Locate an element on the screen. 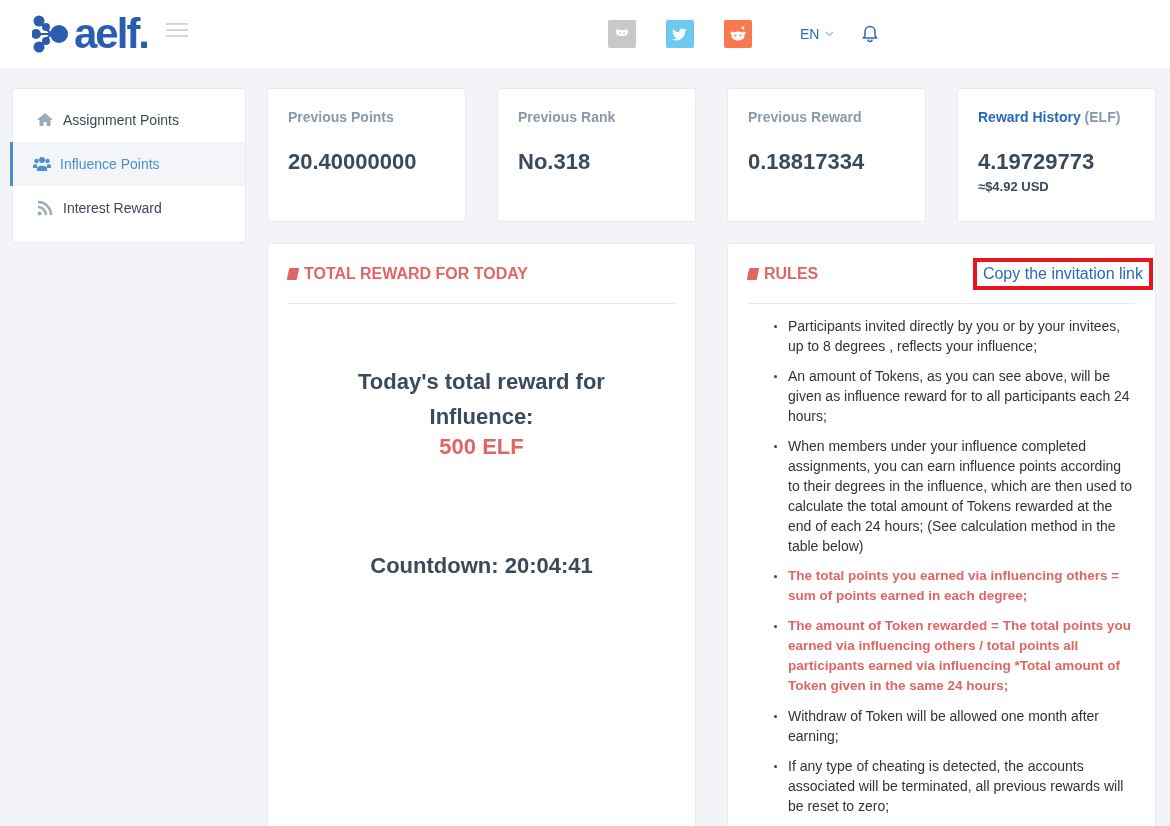 The width and height of the screenshot is (1170, 826). bird-icon is located at coordinates (680, 34).